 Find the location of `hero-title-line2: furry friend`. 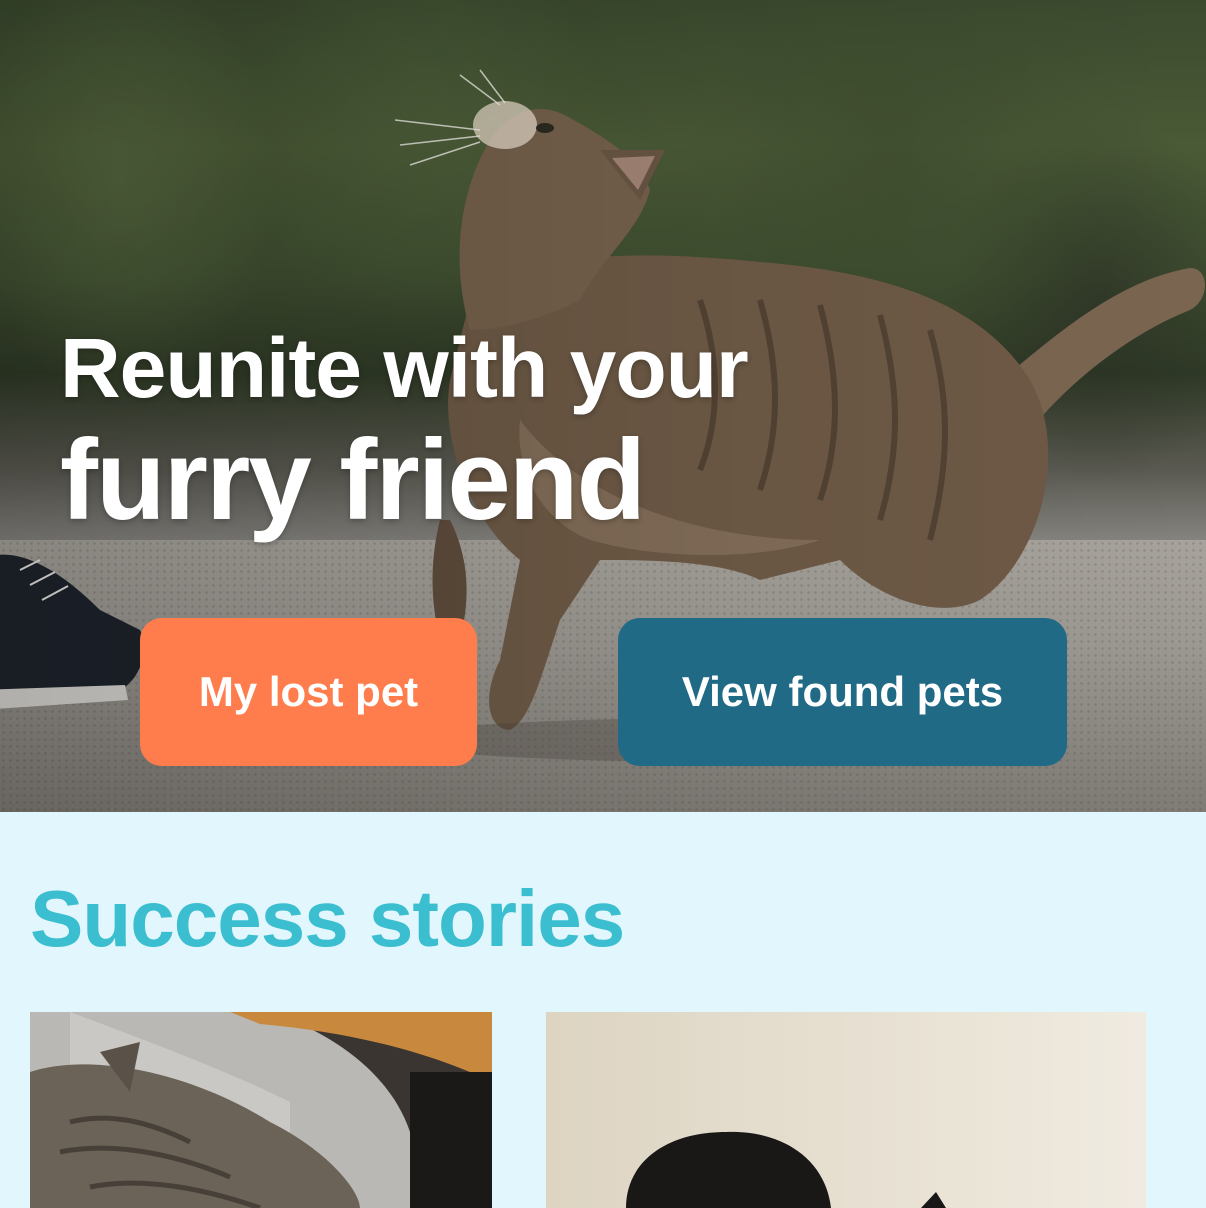

hero-title-line2: furry friend is located at coordinates (353, 480).